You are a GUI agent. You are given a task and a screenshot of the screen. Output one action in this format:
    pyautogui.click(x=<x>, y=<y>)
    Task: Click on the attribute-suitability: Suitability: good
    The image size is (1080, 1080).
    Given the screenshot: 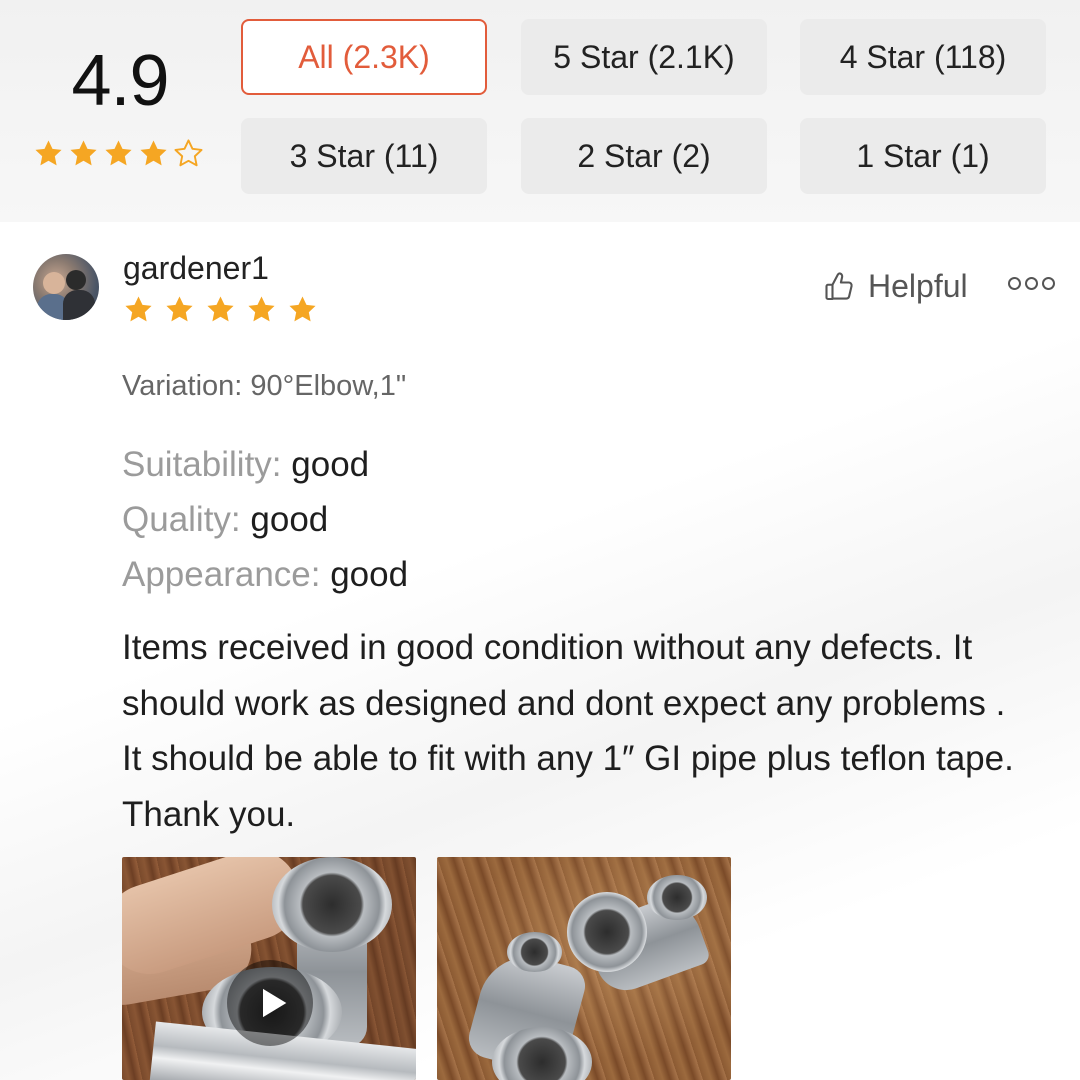 What is the action you would take?
    pyautogui.click(x=245, y=465)
    